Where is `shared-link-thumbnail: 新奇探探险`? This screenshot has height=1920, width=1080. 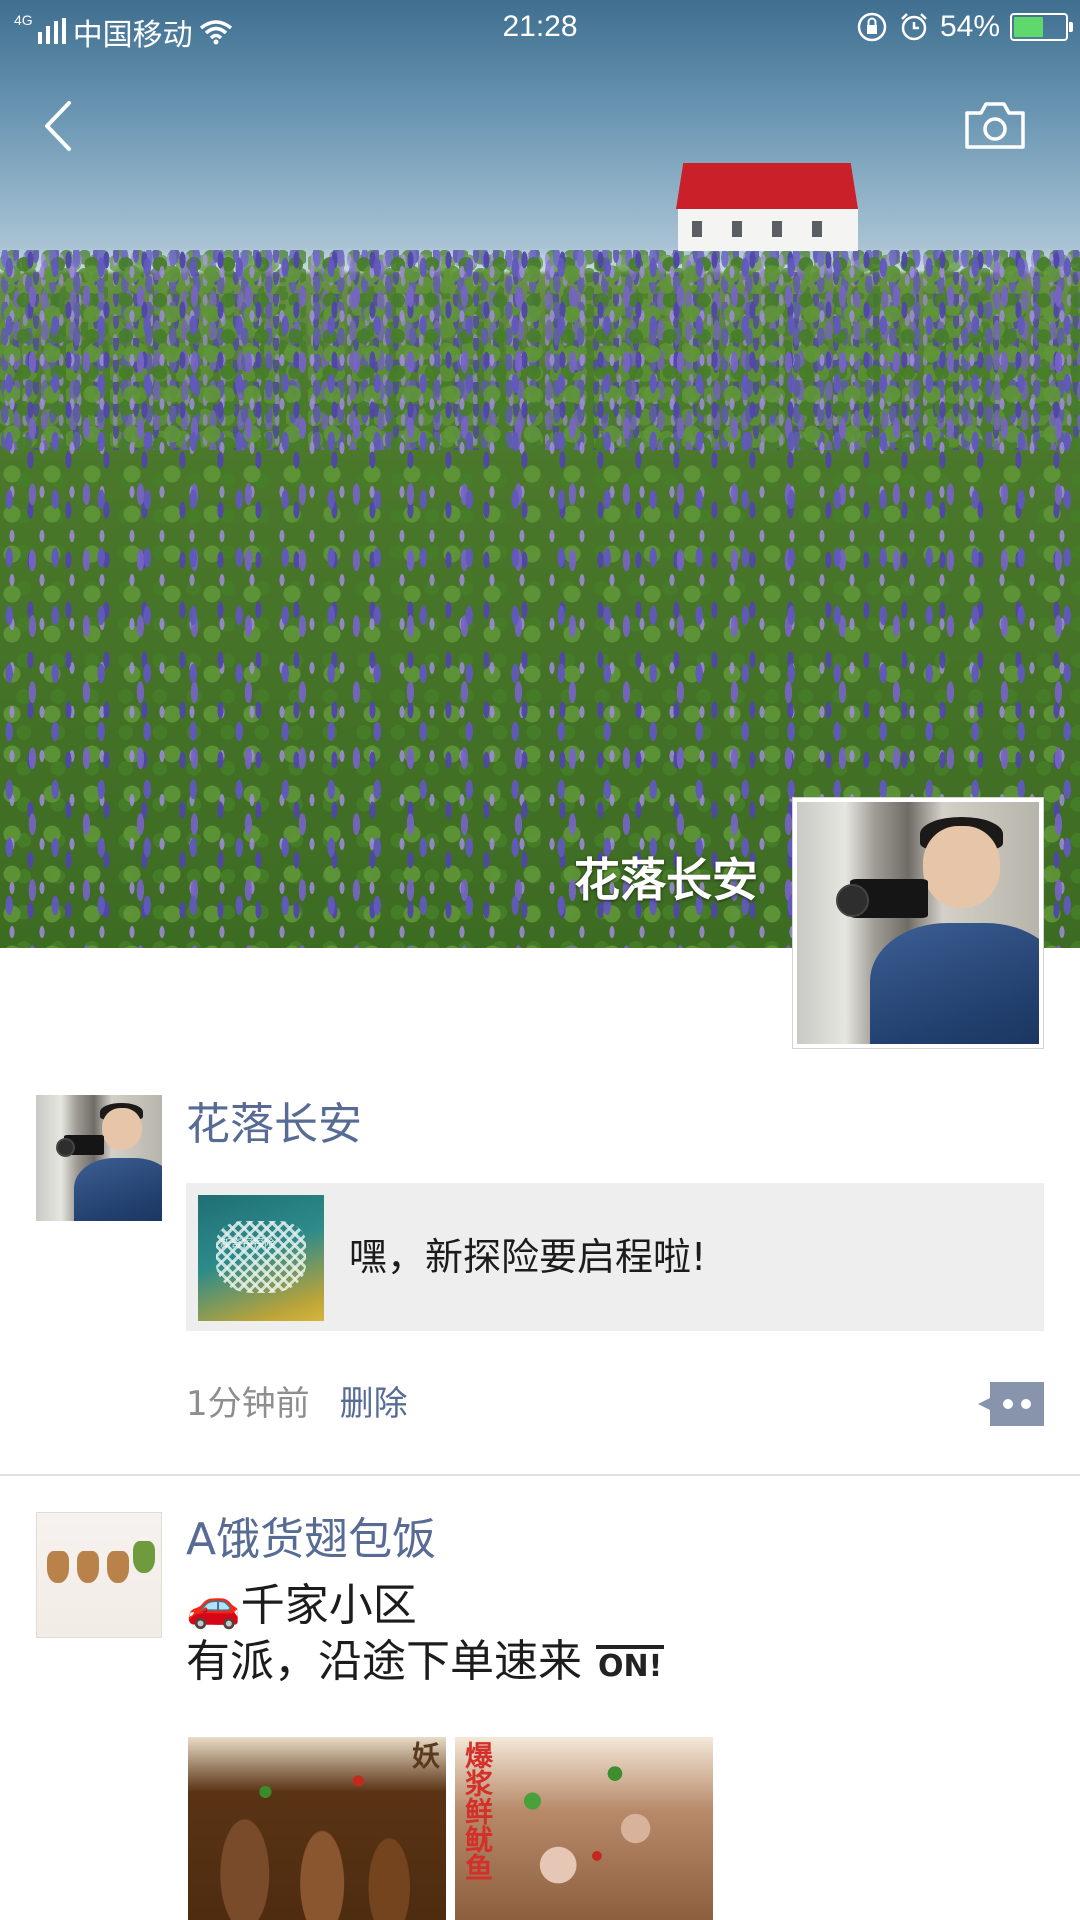
shared-link-thumbnail: 新奇探探险 is located at coordinates (261, 1258).